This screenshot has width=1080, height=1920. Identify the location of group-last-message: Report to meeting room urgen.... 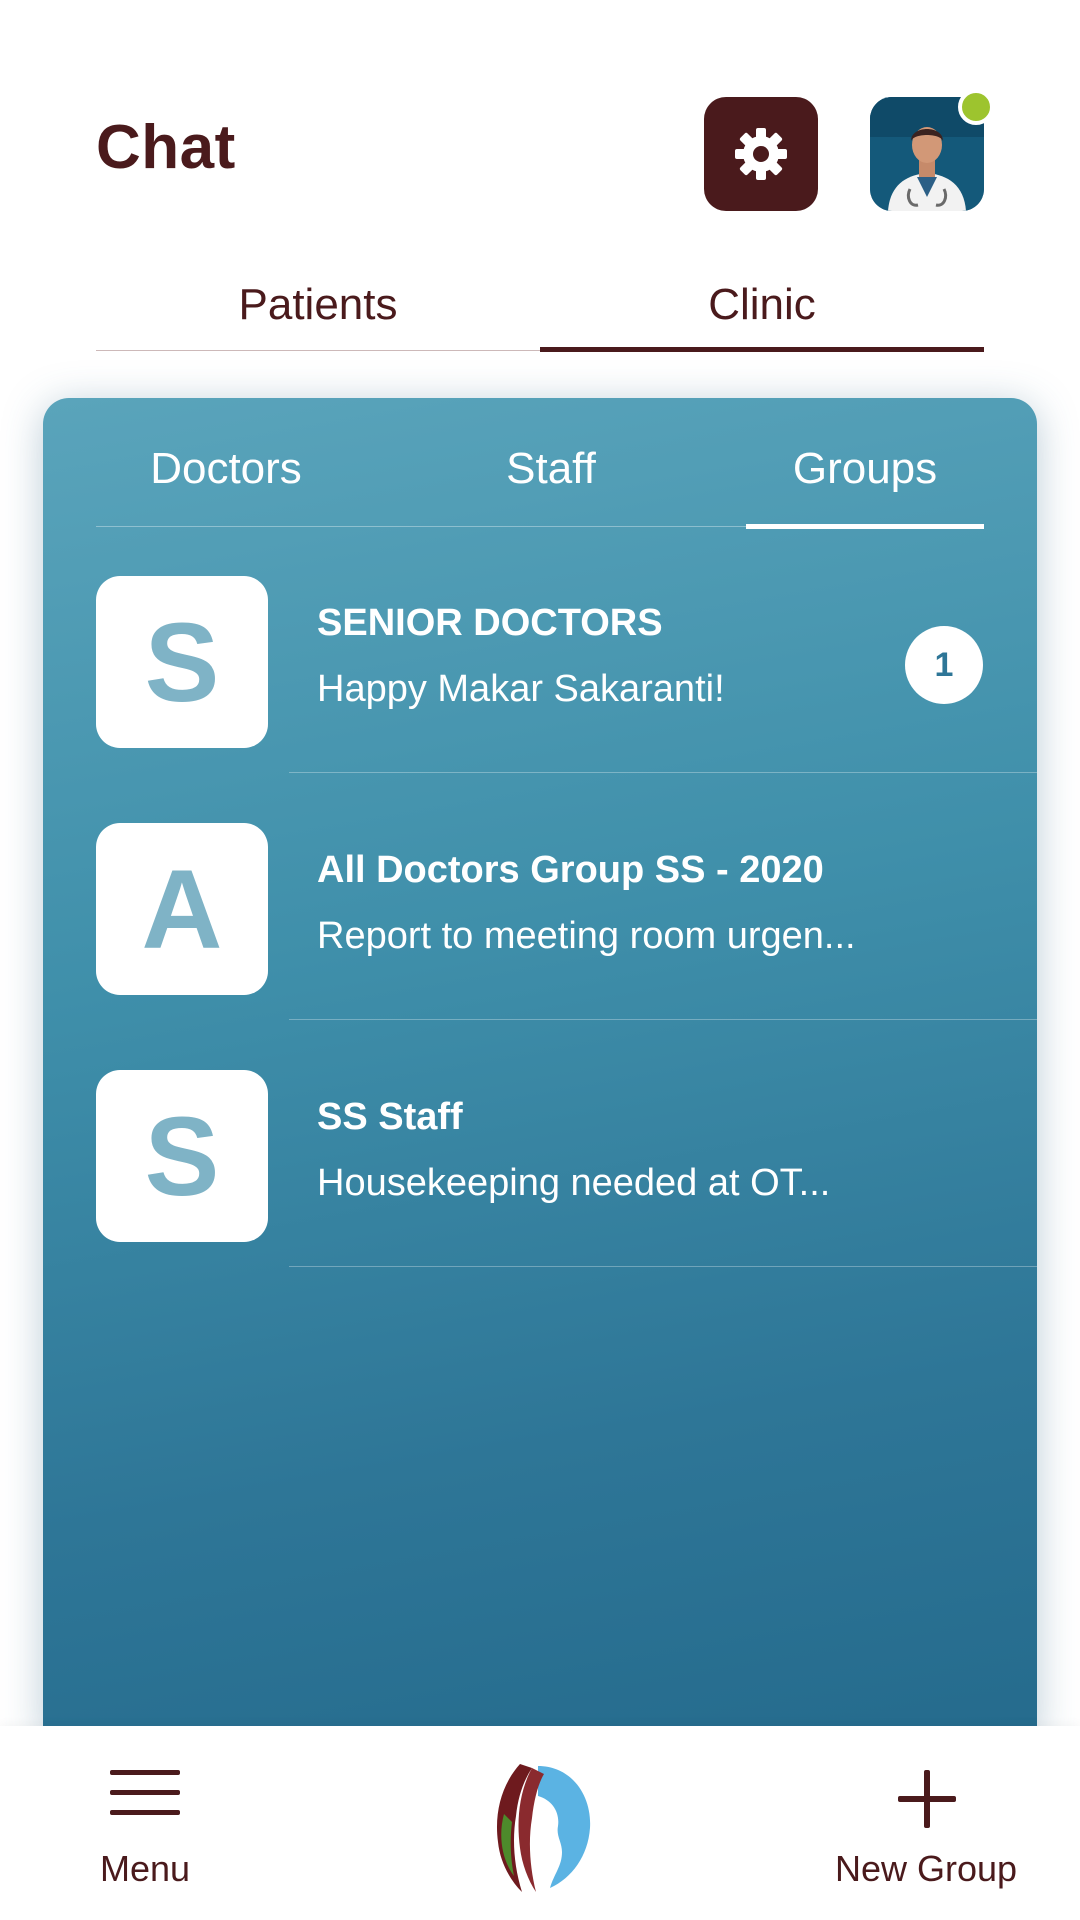
(586, 936).